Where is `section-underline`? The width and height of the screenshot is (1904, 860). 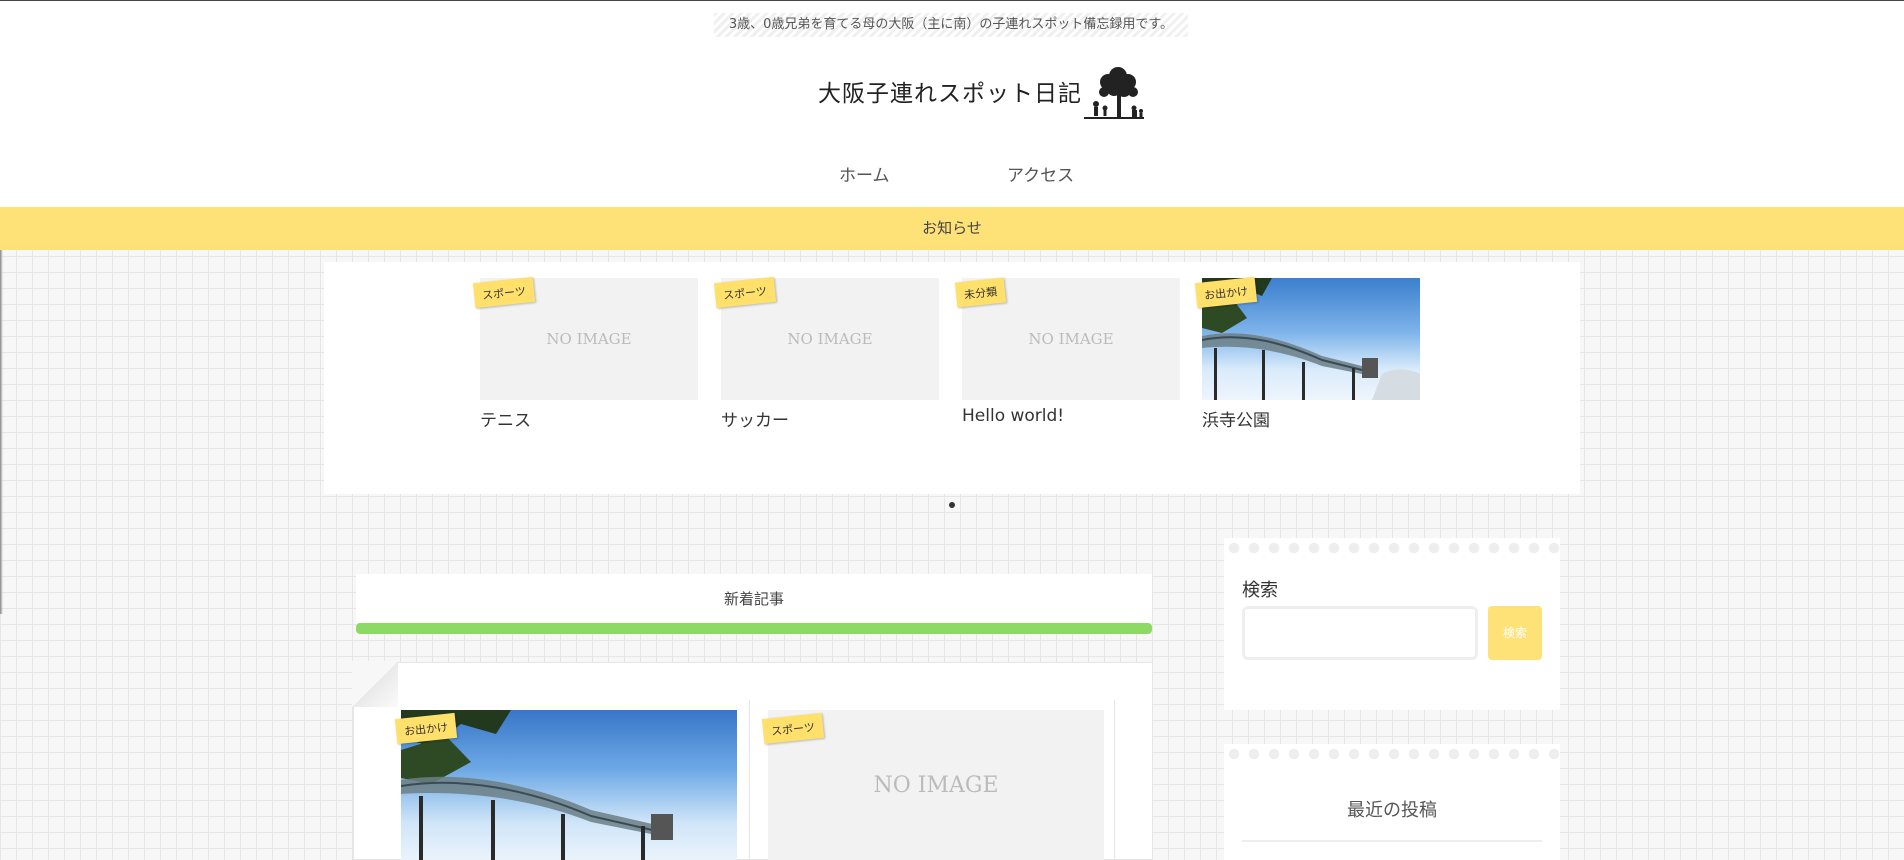
section-underline is located at coordinates (754, 628).